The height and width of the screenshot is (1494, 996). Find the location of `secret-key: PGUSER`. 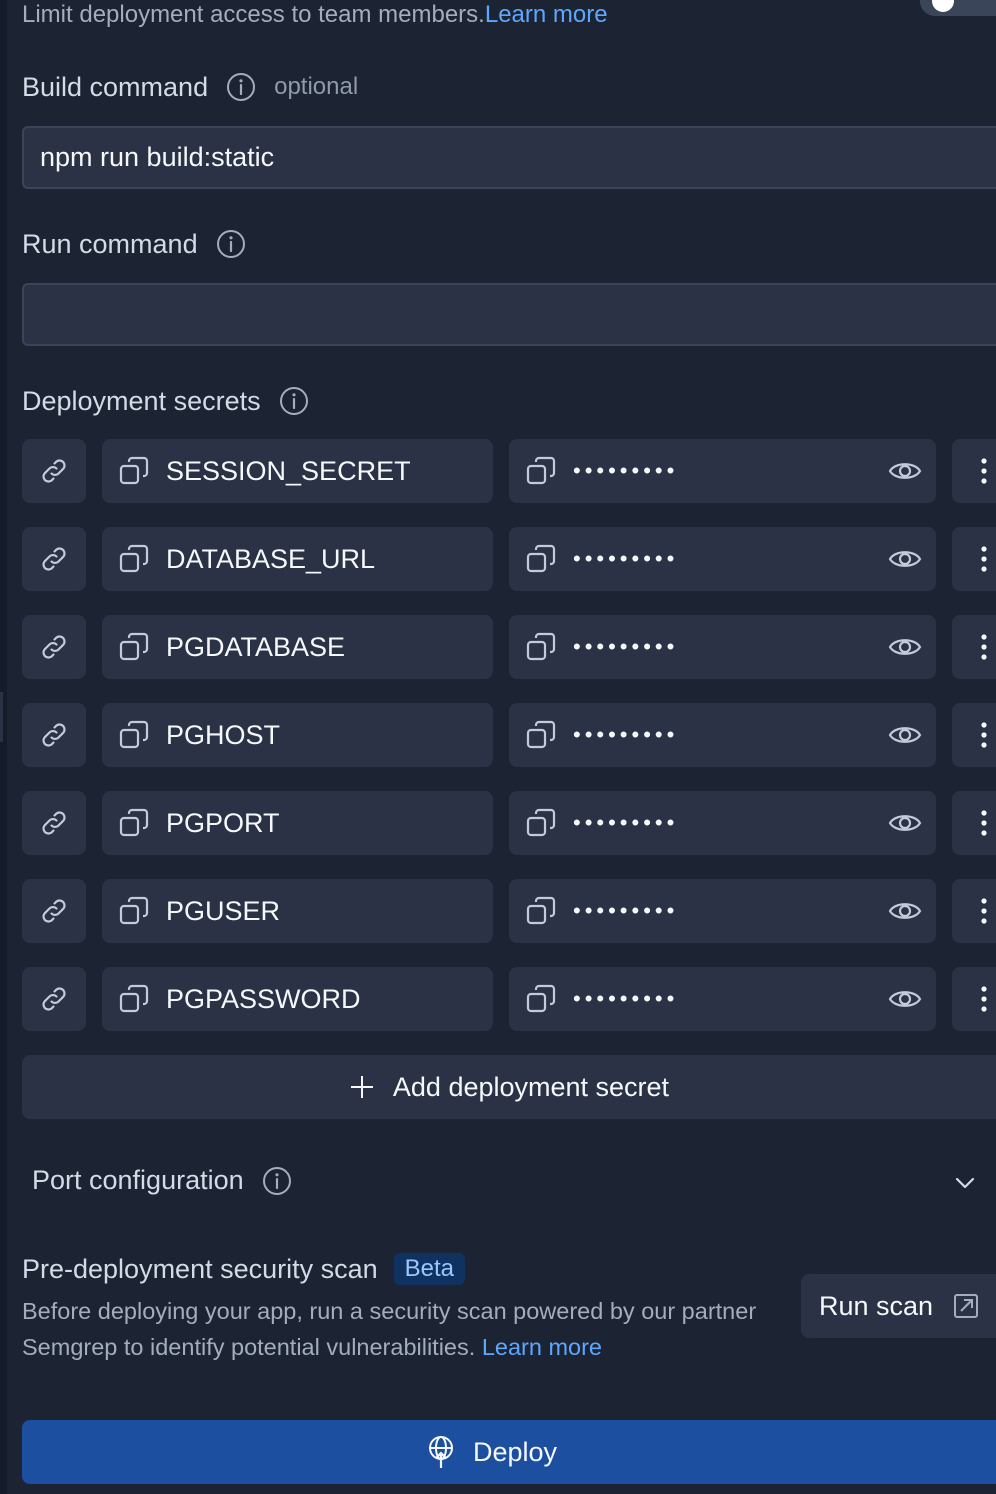

secret-key: PGUSER is located at coordinates (223, 910).